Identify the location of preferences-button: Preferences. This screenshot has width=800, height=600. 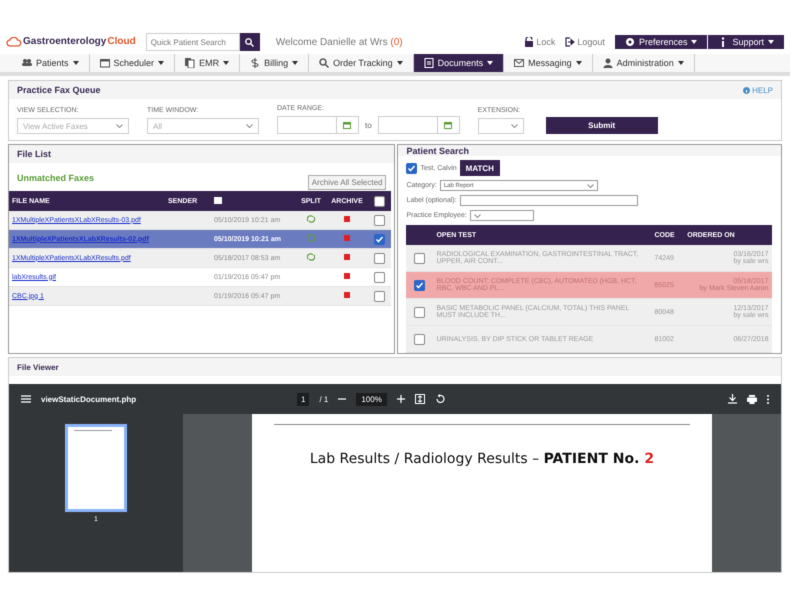
(661, 42).